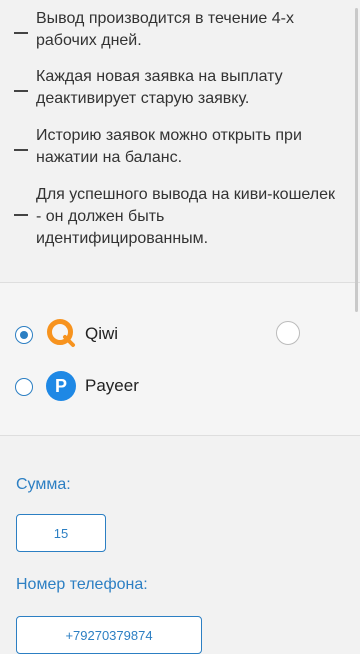 This screenshot has height=654, width=360. Describe the element at coordinates (109, 635) in the screenshot. I see `phone-input: +79270379874` at that location.